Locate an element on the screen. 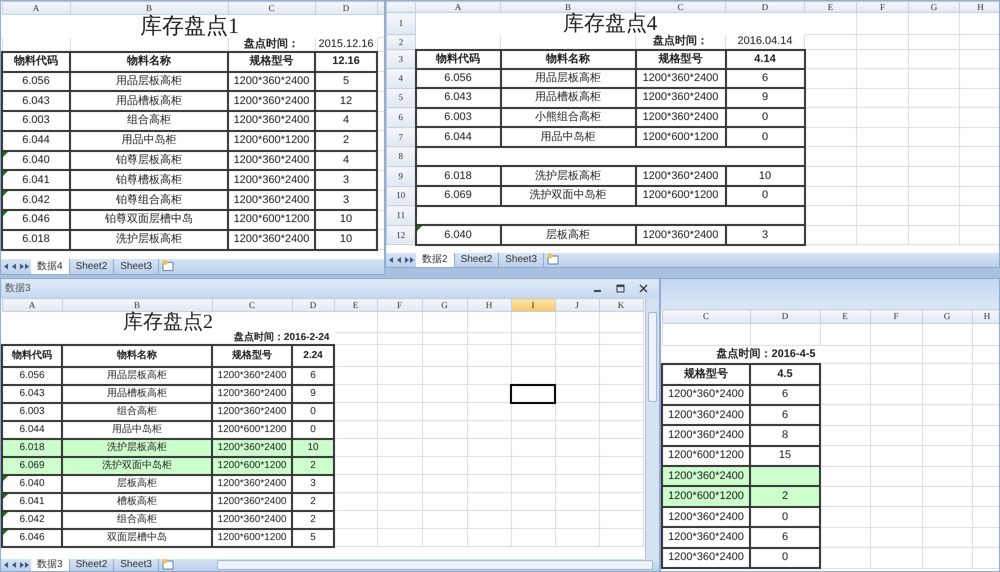 This screenshot has width=1000, height=572. row-header: 3 is located at coordinates (401, 59).